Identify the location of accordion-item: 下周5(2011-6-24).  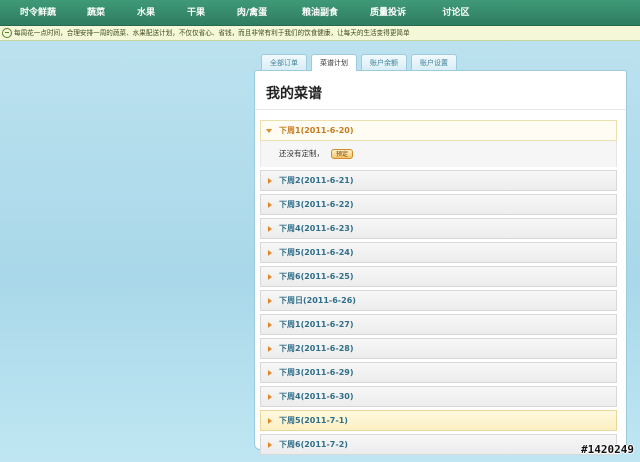
(438, 252).